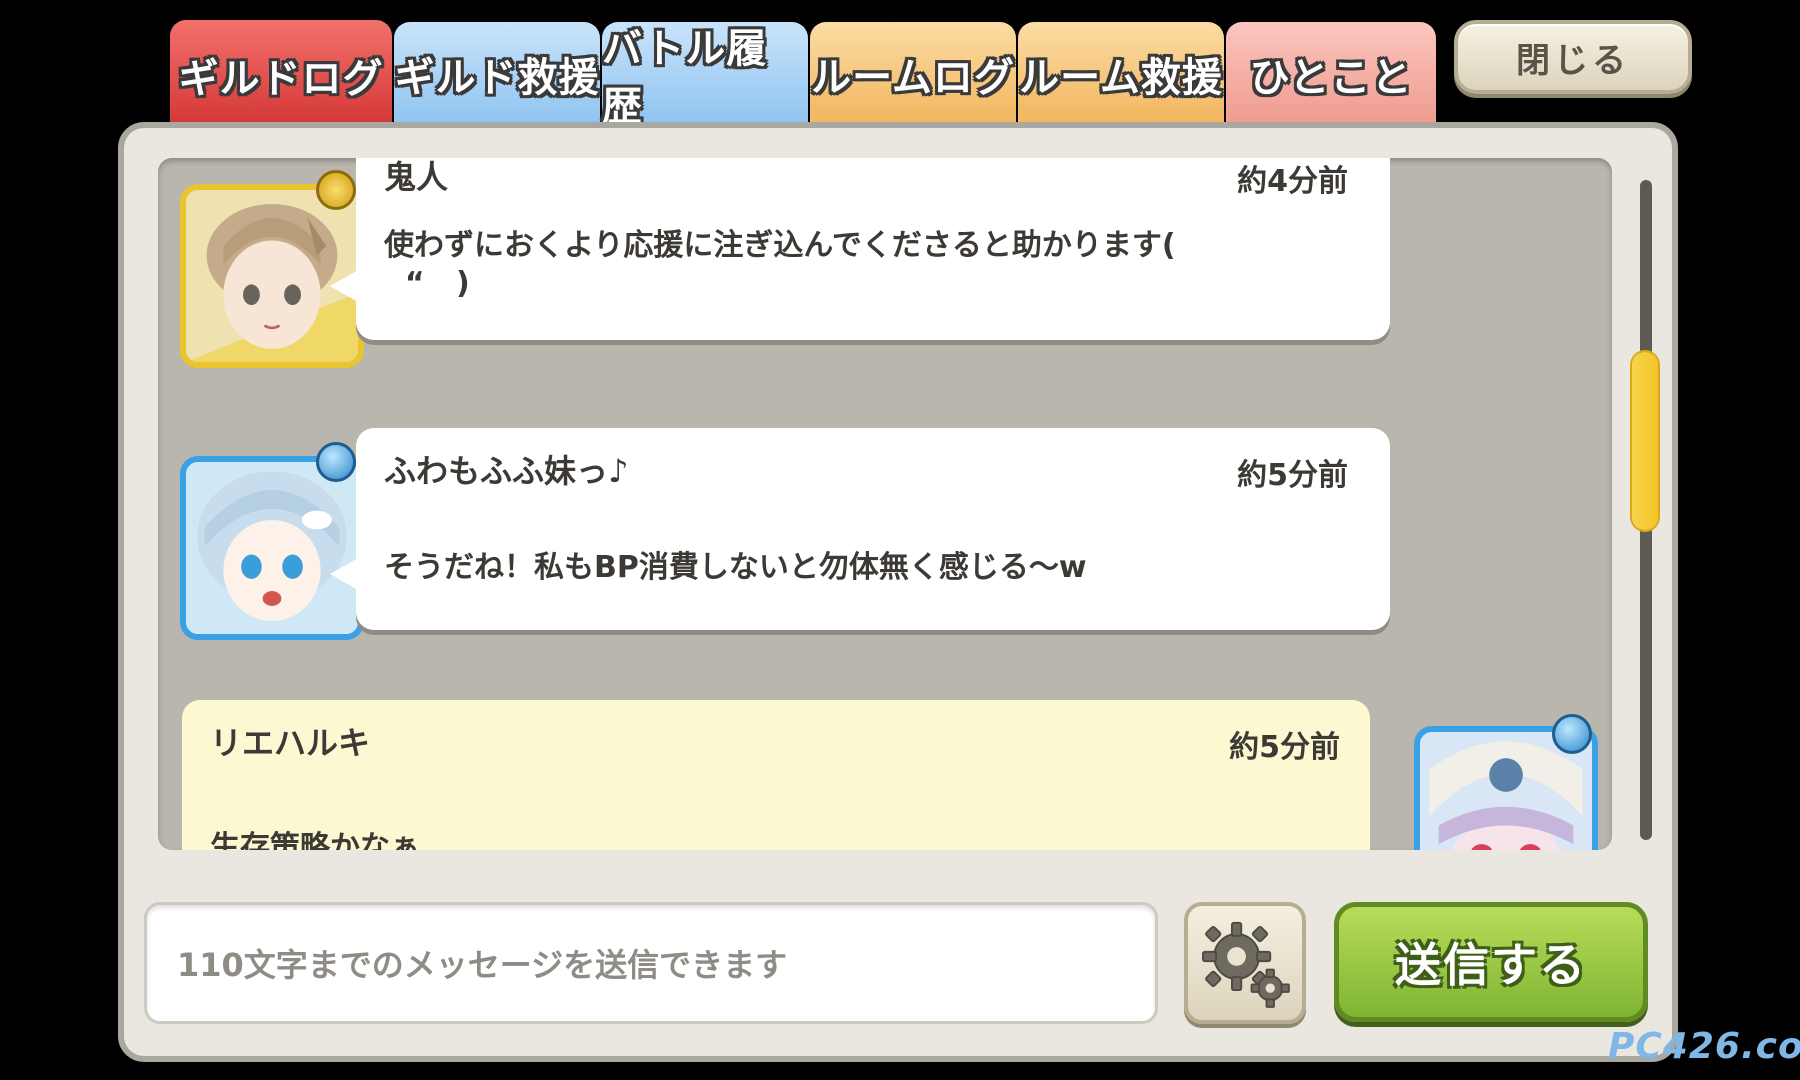 Image resolution: width=1800 pixels, height=1080 pixels. I want to click on tab-guild-rescue: ギルド救援, so click(497, 74).